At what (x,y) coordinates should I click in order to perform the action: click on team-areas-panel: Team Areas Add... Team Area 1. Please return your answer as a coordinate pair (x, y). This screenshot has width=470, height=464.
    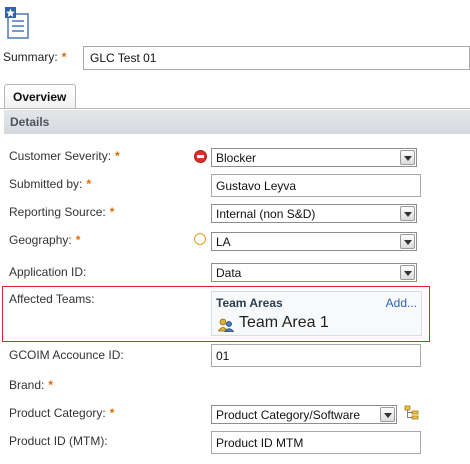
    Looking at the image, I should click on (316, 313).